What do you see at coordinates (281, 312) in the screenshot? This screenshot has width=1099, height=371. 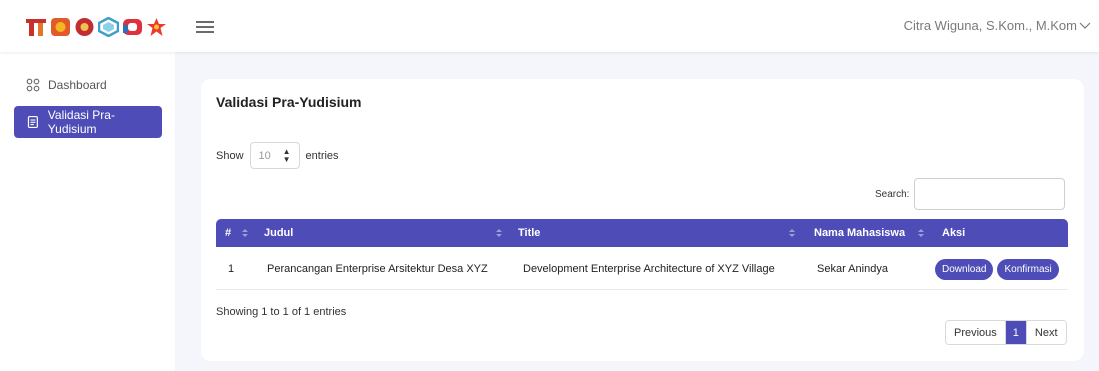 I see `table-info: Showing 1 to 1 of 1 entries` at bounding box center [281, 312].